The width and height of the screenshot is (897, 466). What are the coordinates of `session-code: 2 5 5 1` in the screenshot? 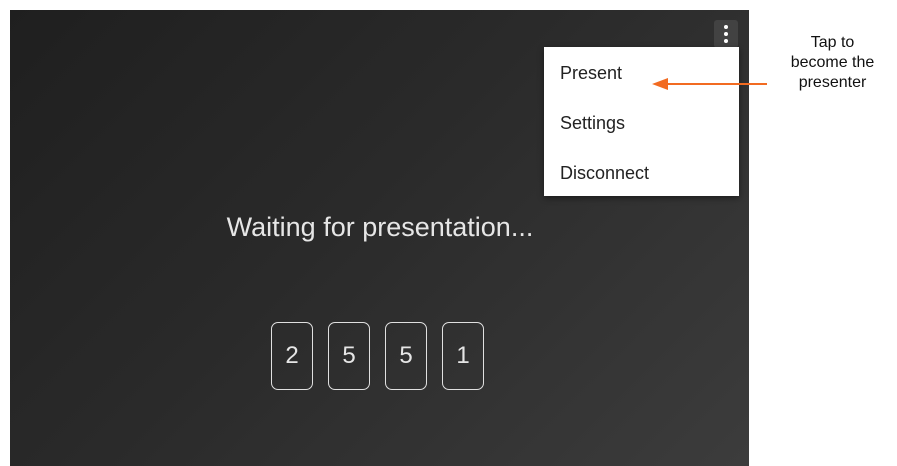 It's located at (377, 356).